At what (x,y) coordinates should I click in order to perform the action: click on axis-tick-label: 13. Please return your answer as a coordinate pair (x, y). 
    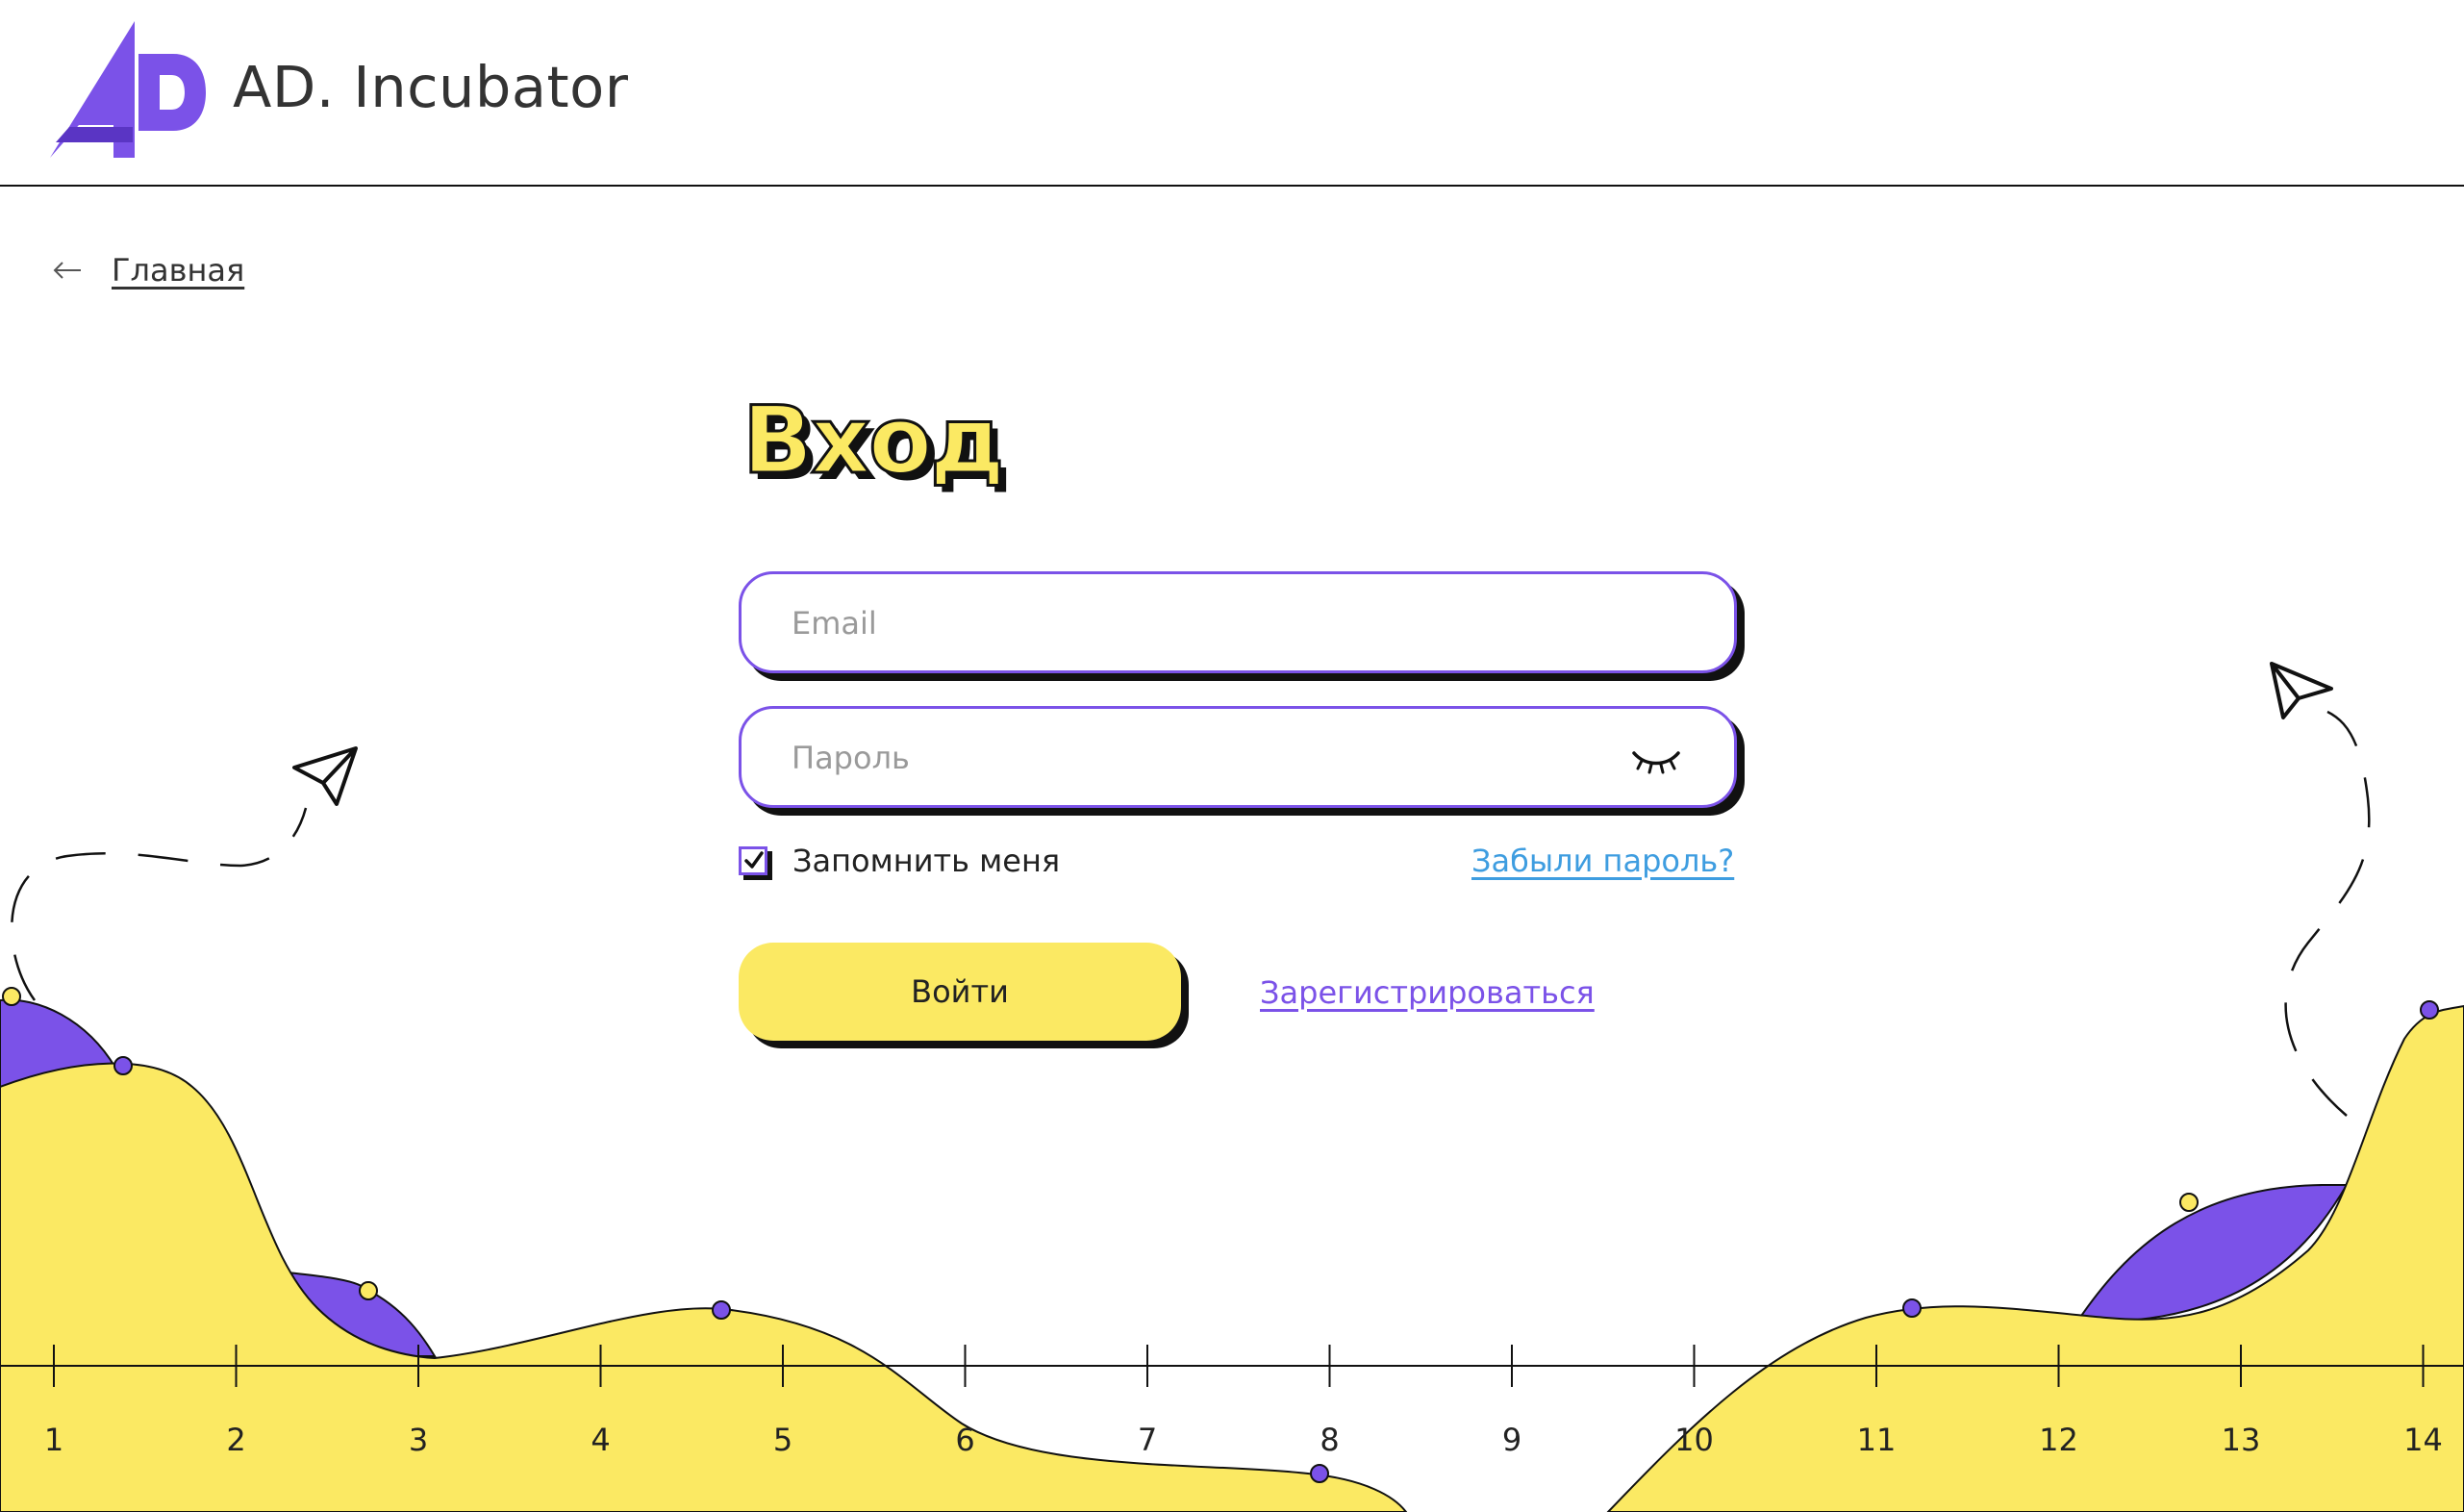
    Looking at the image, I should click on (2241, 1440).